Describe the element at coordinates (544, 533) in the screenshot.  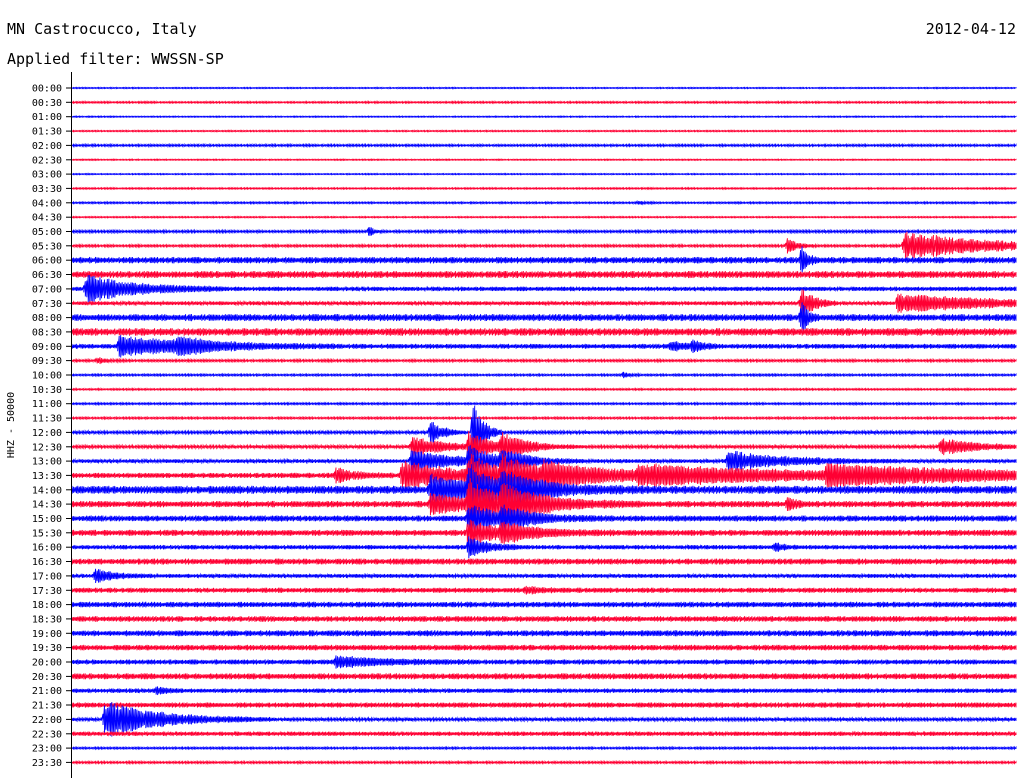
I see `trace-15:30` at that location.